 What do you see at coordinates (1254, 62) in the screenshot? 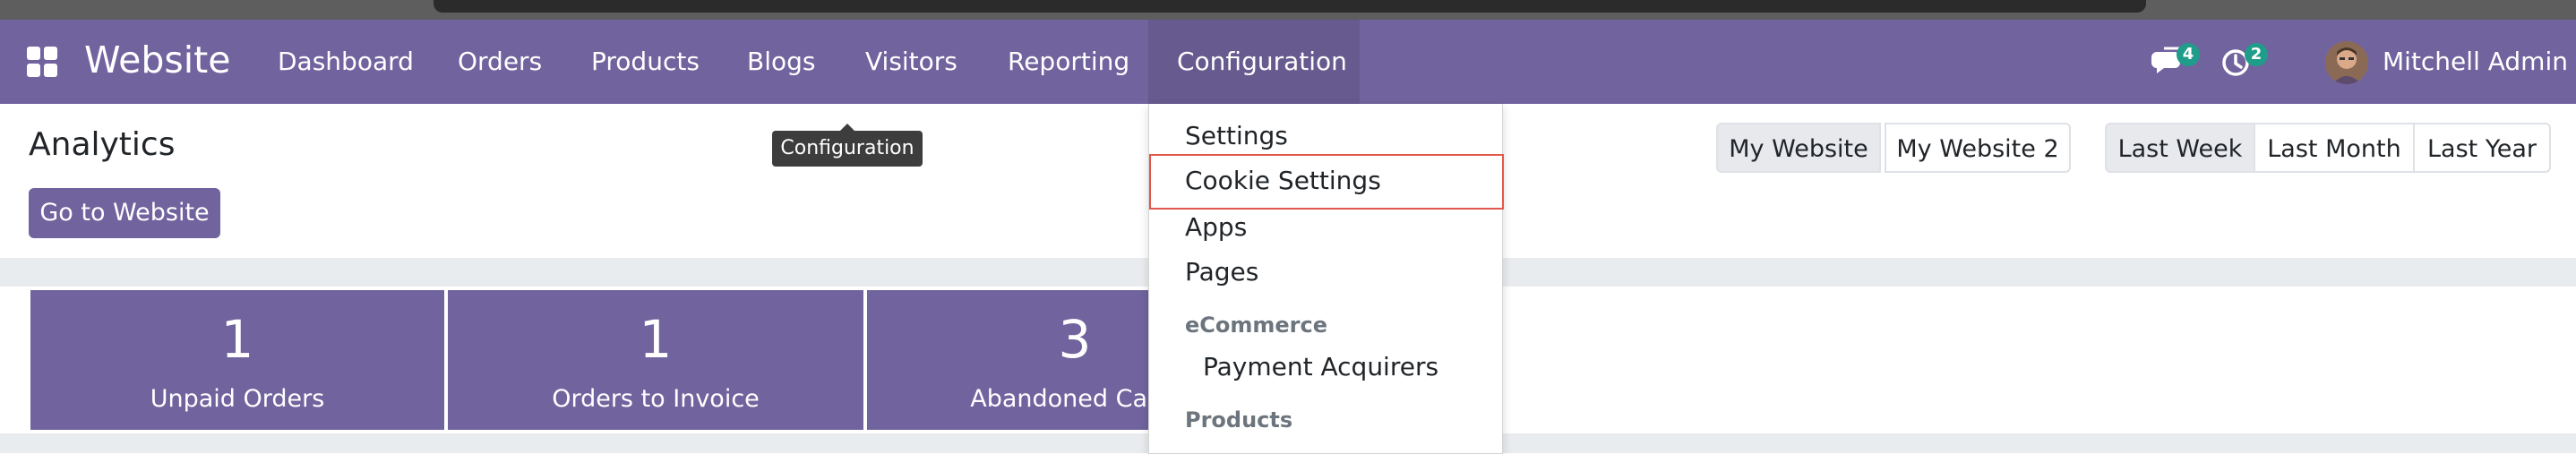
I see `nav-configuration: Configuration` at bounding box center [1254, 62].